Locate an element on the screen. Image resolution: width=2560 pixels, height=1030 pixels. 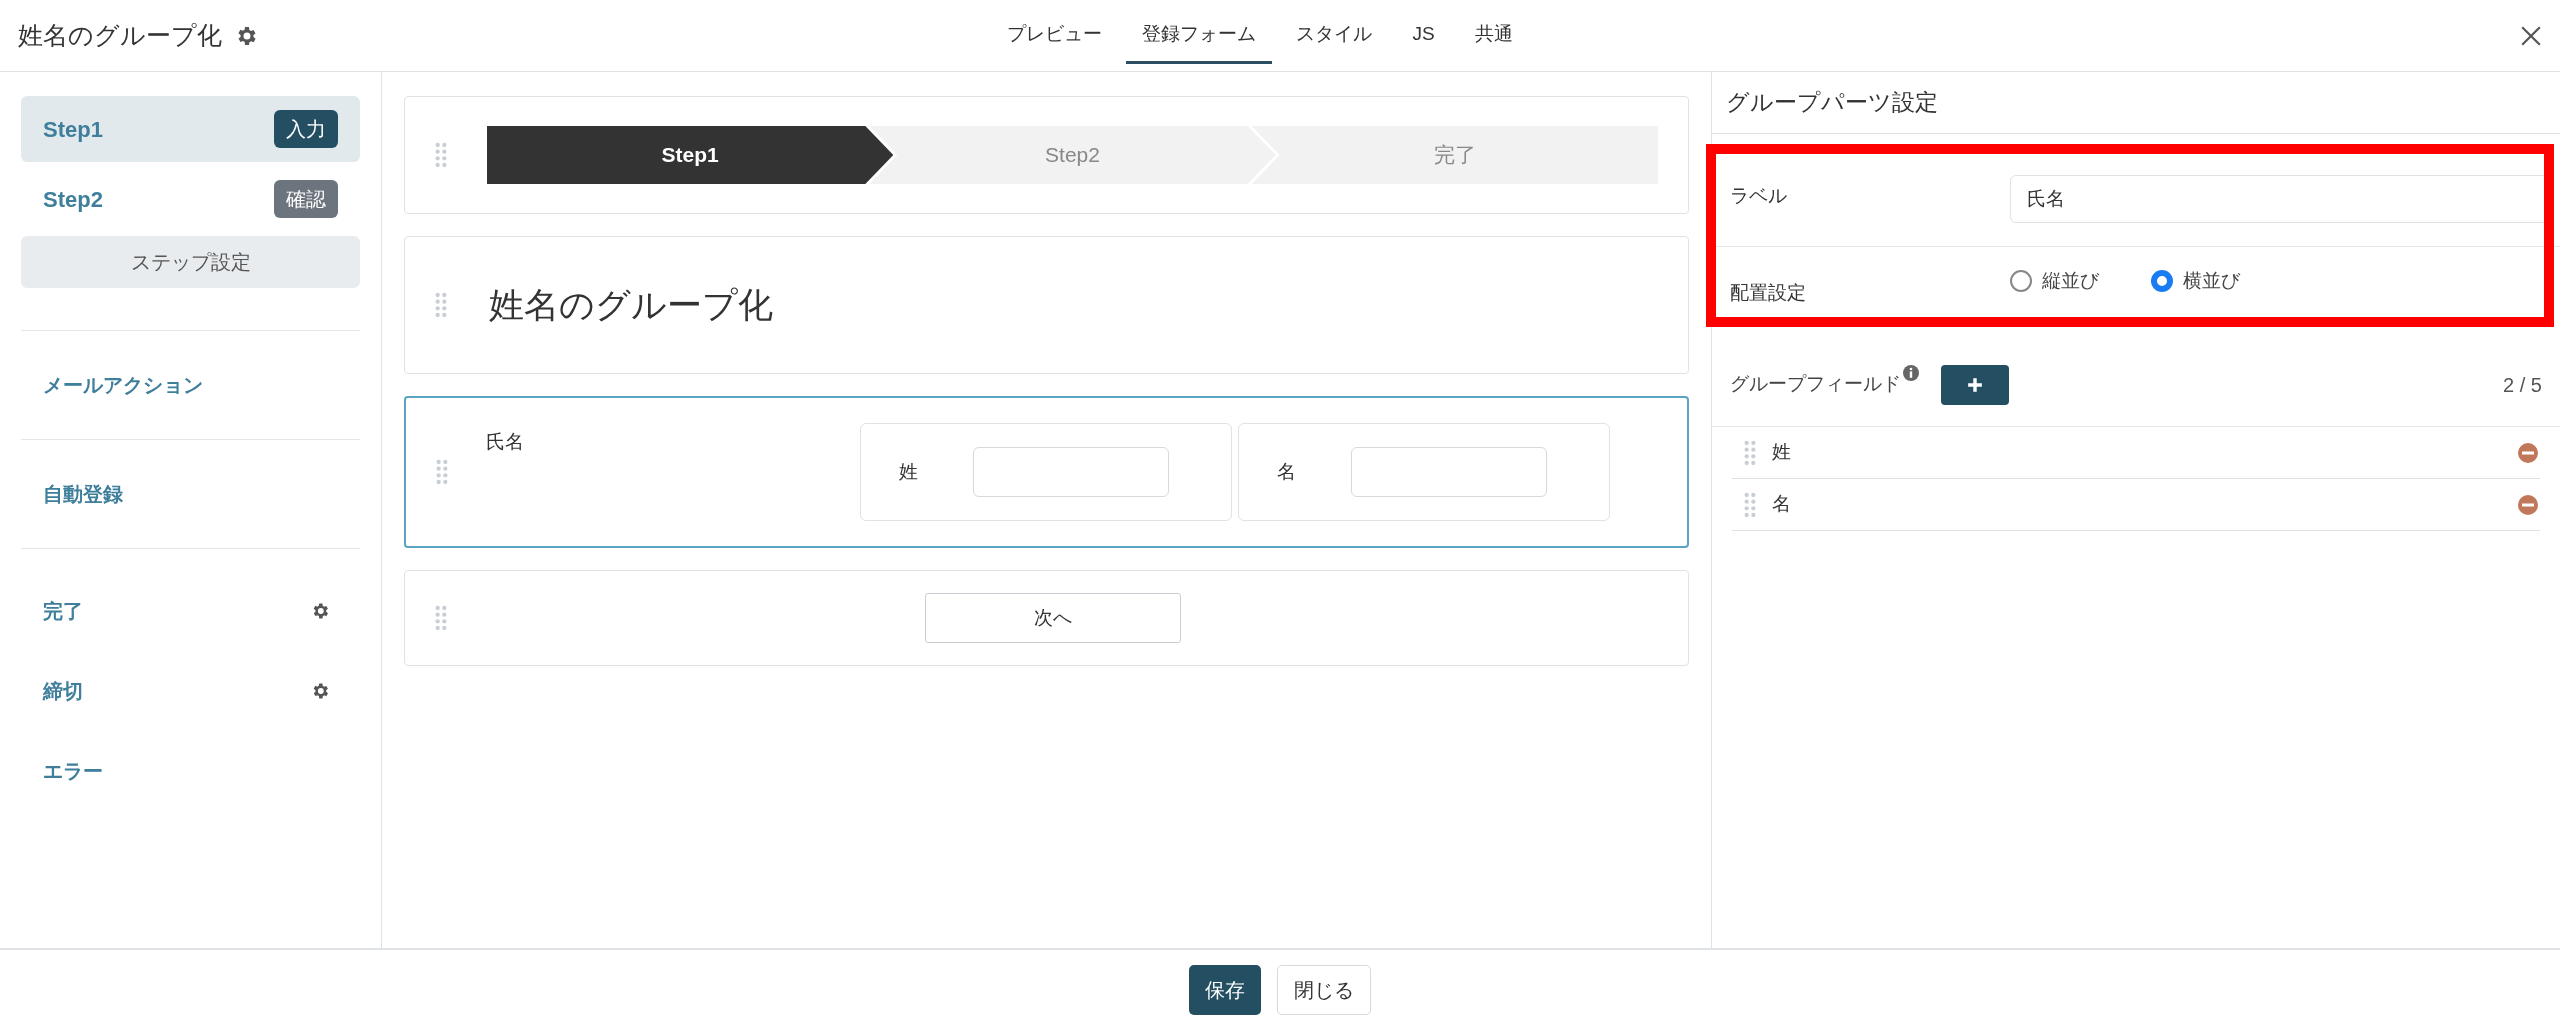
sidebar-link: 自動登録 is located at coordinates (83, 494).